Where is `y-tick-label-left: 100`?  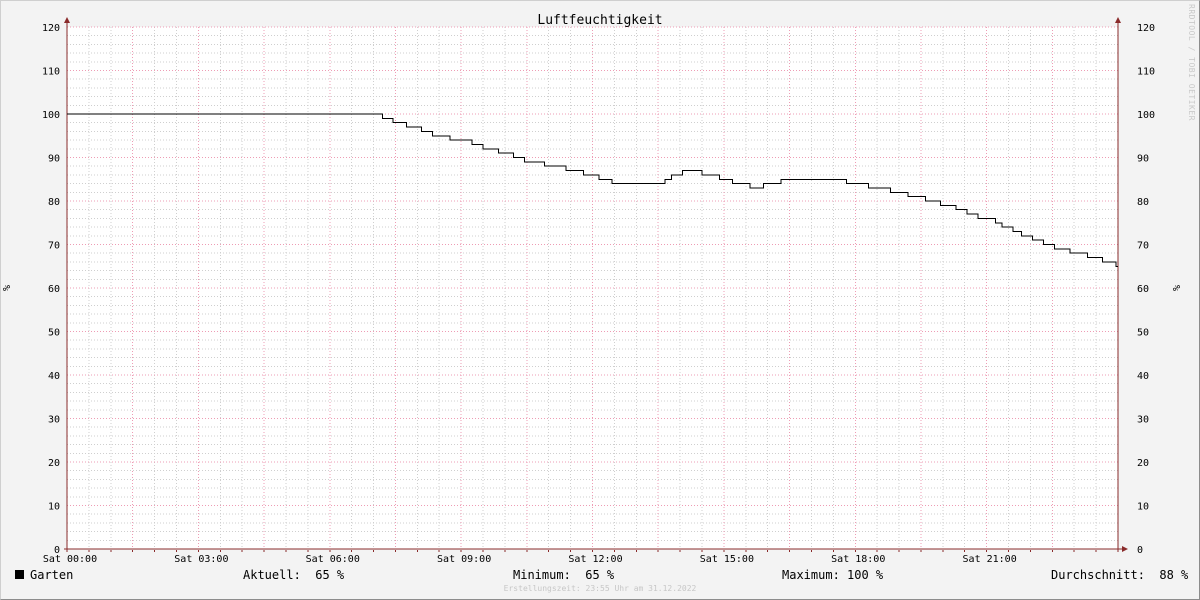 y-tick-label-left: 100 is located at coordinates (51, 115).